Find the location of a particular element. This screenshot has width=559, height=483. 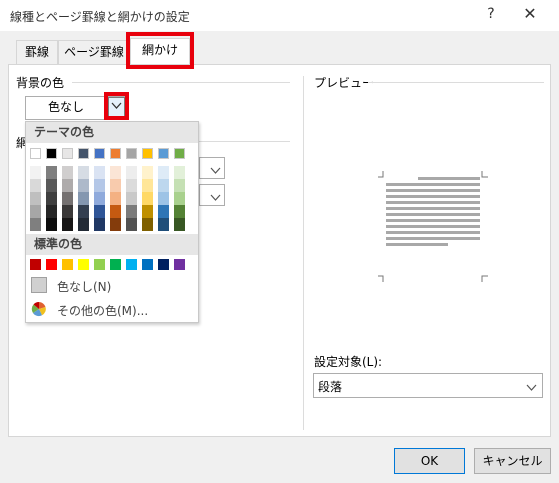

window-title: 線種とページ罫線と網かけの設定 is located at coordinates (100, 17).